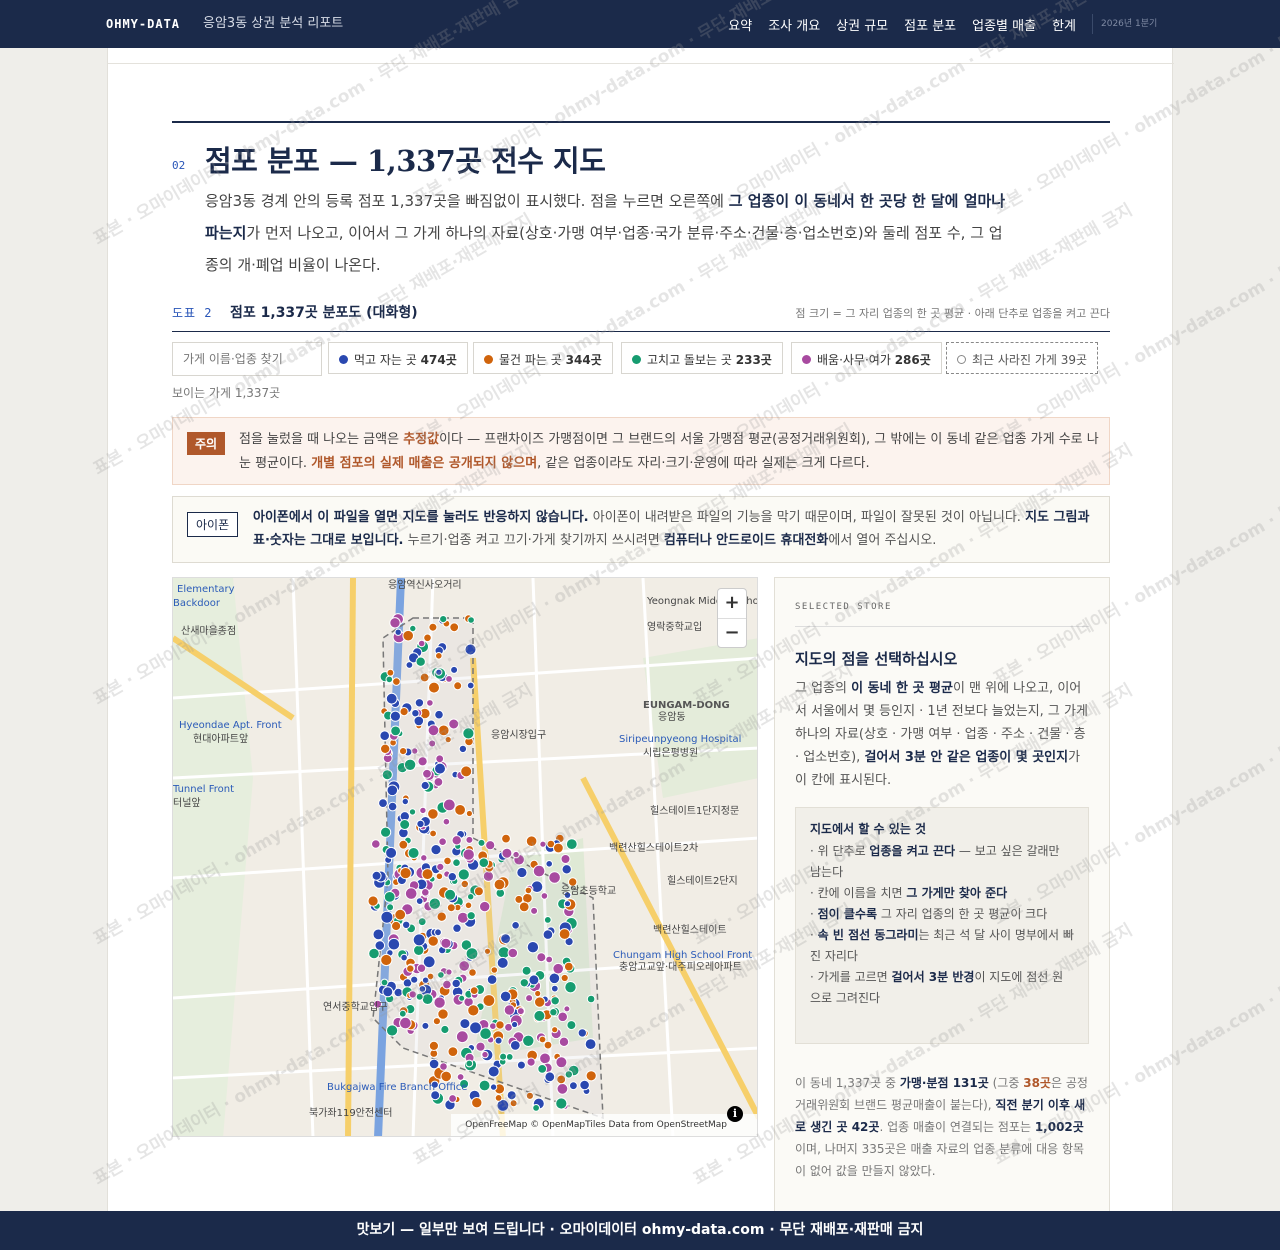 This screenshot has height=1250, width=1280. Describe the element at coordinates (866, 358) in the screenshot. I see `filter-chip-education-office-leisure: 배움·사무·여가 286곳` at that location.